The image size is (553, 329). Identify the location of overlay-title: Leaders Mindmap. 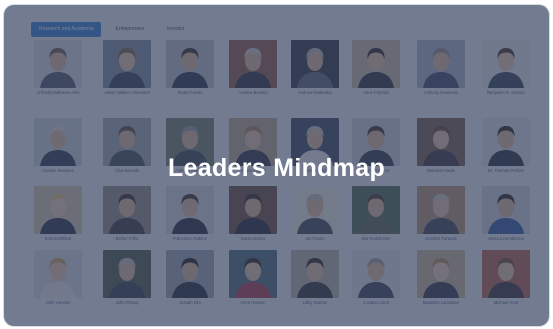
(276, 168).